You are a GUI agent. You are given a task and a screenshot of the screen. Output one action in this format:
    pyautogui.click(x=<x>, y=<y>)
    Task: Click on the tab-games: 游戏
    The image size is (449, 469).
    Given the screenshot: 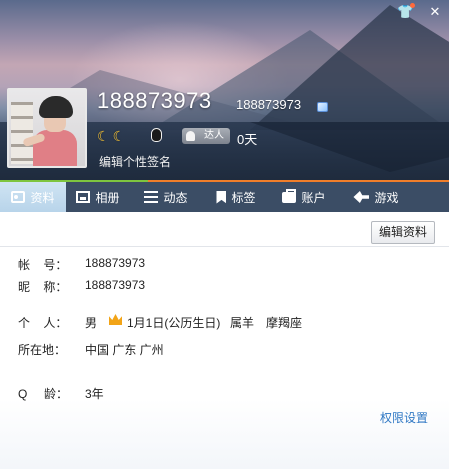 What is the action you would take?
    pyautogui.click(x=376, y=197)
    